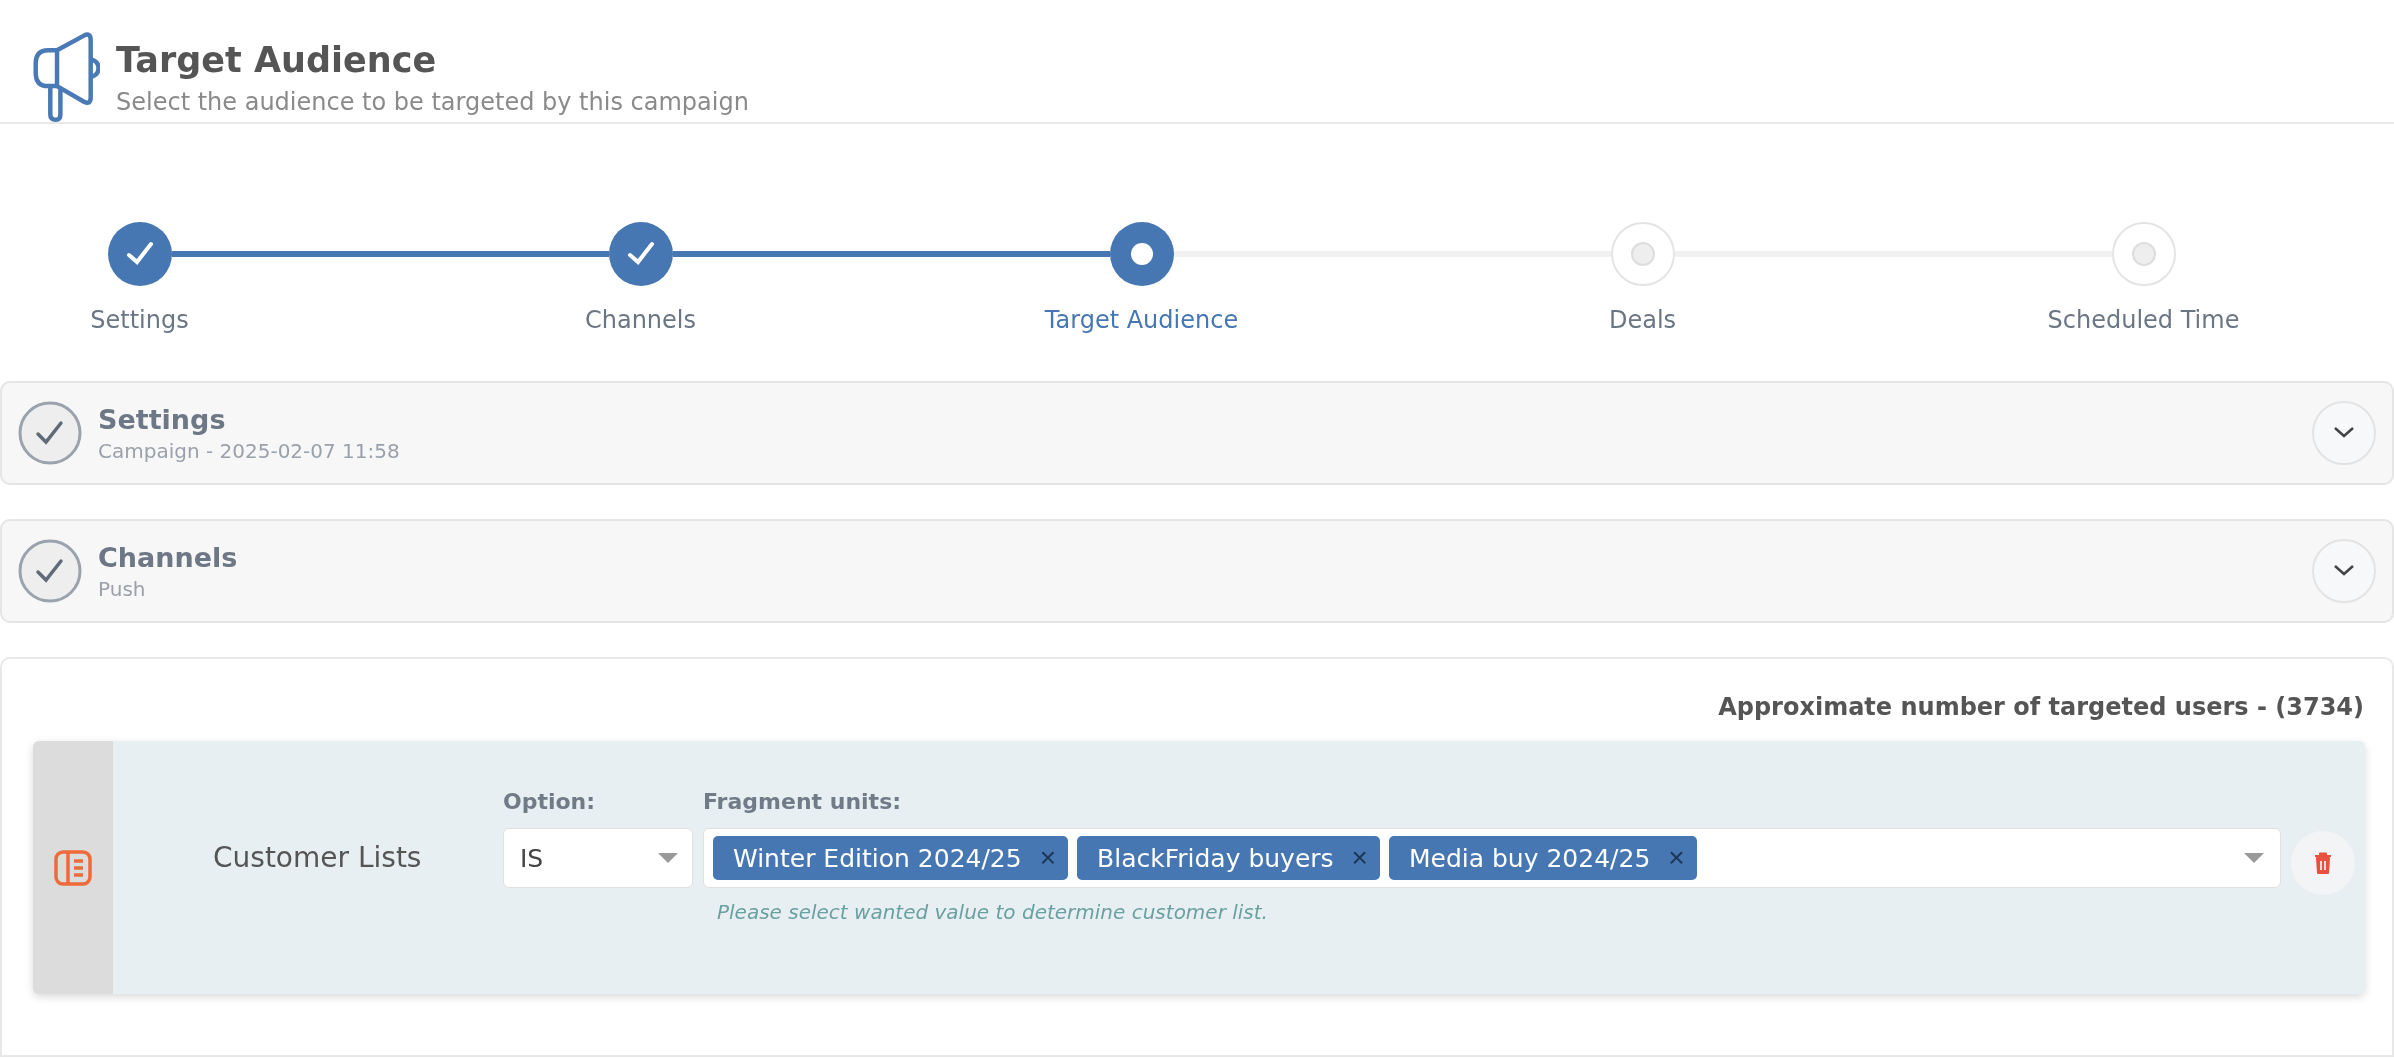 Image resolution: width=2394 pixels, height=1058 pixels. I want to click on tag-label: Media buy 2024/25, so click(1529, 858).